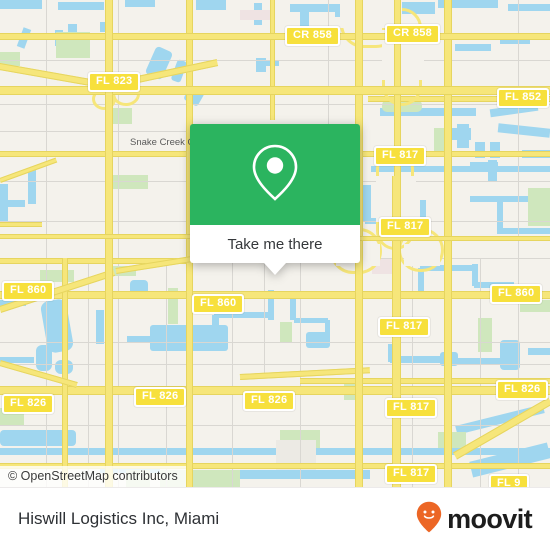  I want to click on road-shield: FL 823, so click(114, 82).